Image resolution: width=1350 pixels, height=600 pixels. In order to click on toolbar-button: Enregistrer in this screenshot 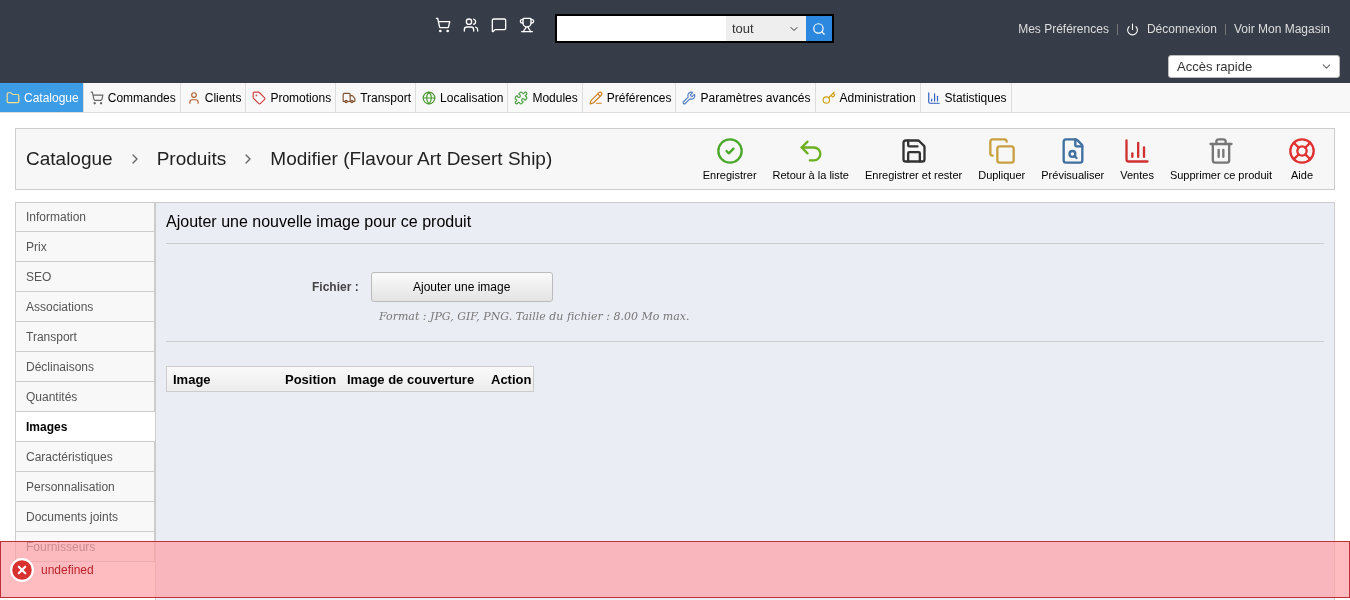, I will do `click(729, 159)`.